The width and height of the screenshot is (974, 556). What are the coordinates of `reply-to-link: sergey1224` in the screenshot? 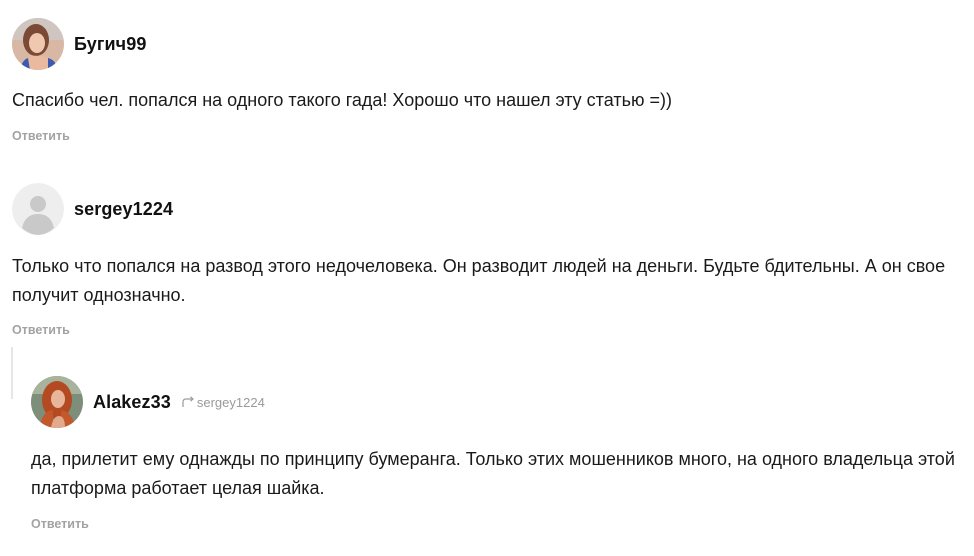 It's located at (223, 402).